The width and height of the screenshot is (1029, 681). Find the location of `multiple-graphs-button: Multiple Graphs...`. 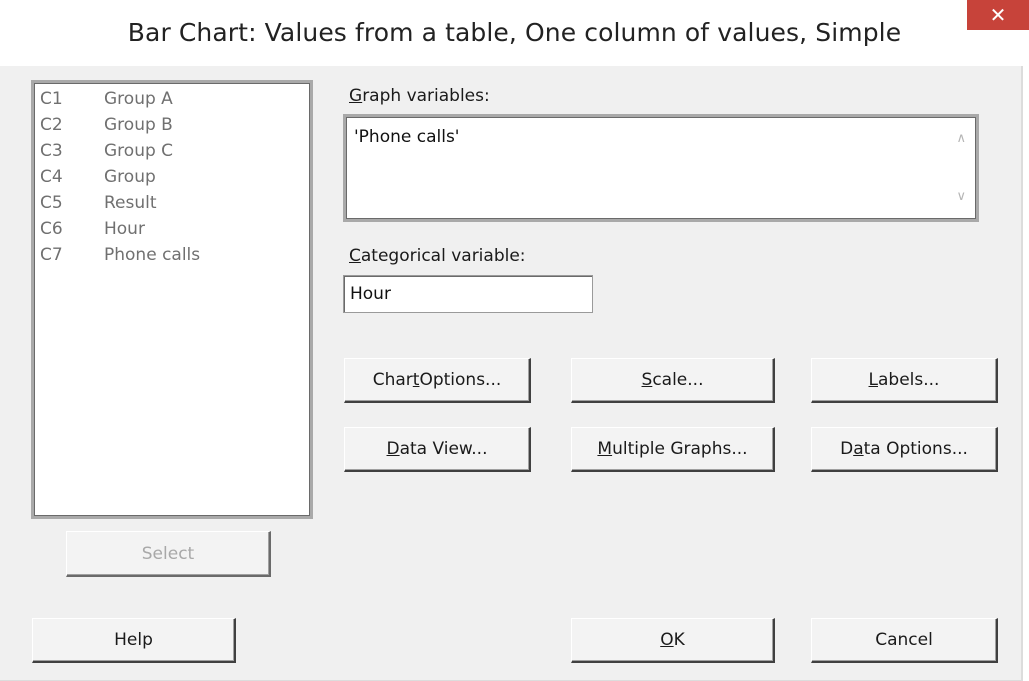

multiple-graphs-button: Multiple Graphs... is located at coordinates (673, 449).